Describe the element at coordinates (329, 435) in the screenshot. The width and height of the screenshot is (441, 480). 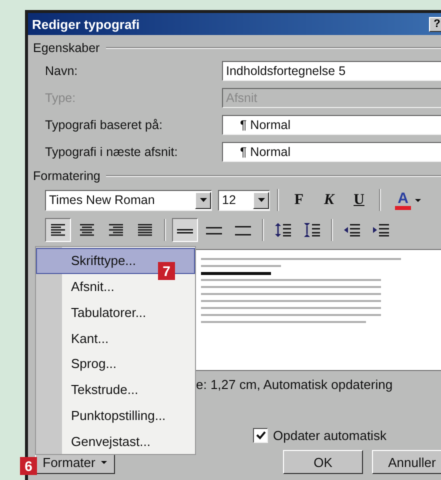
I see `checkbox-label: Opdater automatisk` at that location.